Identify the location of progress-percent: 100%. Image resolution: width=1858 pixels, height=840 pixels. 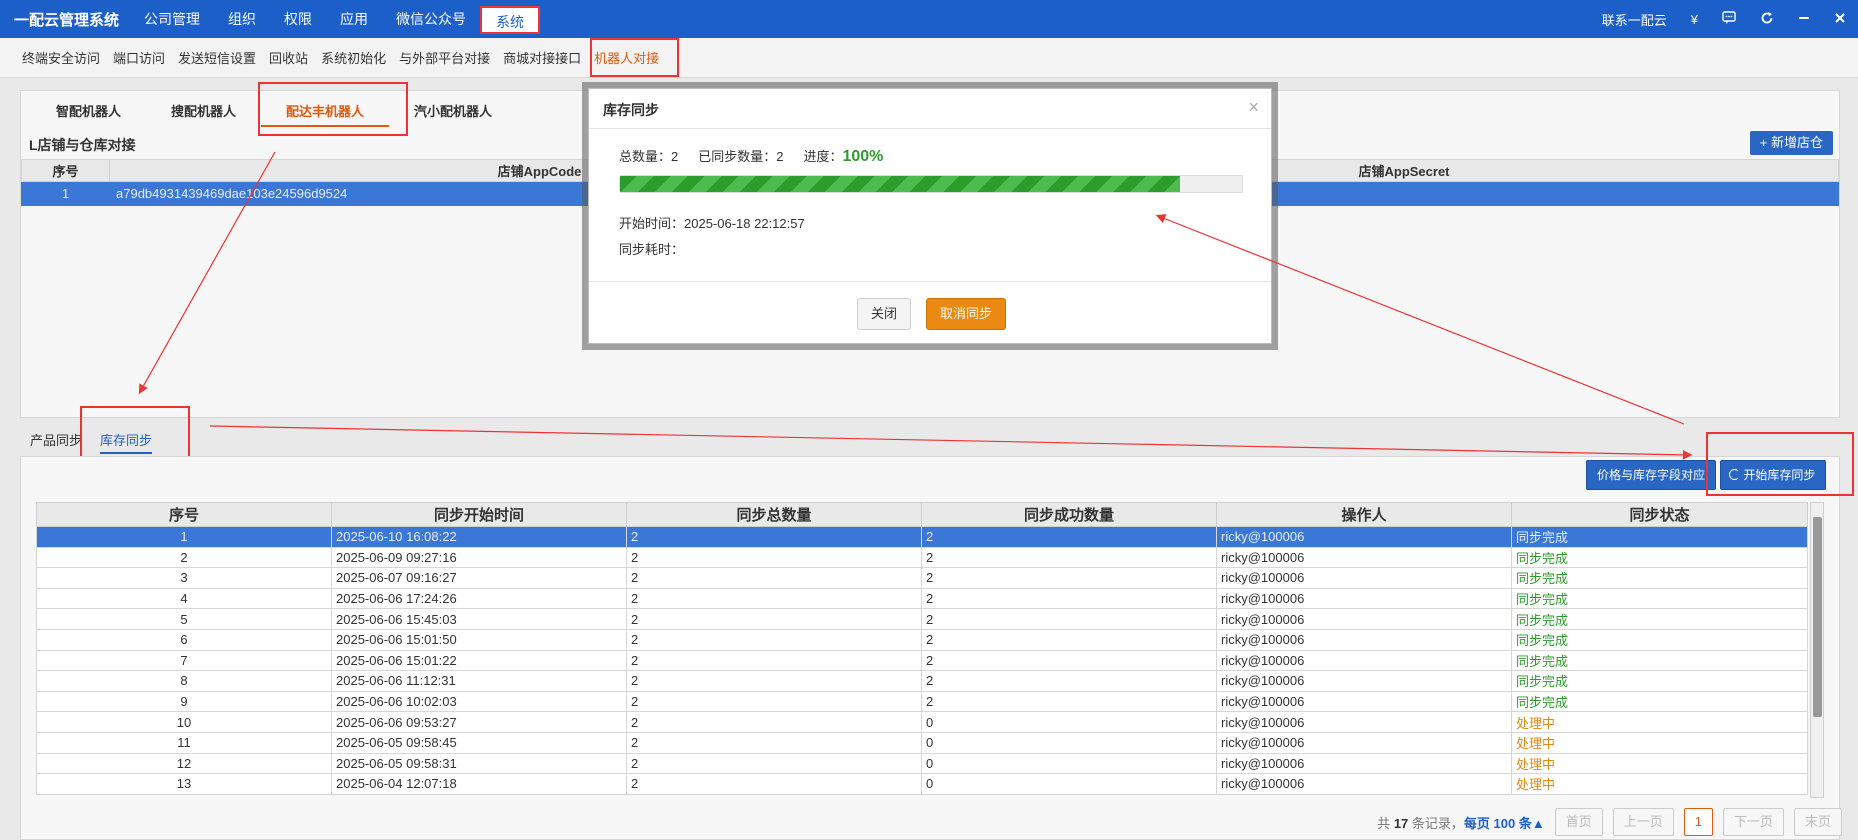
(863, 156).